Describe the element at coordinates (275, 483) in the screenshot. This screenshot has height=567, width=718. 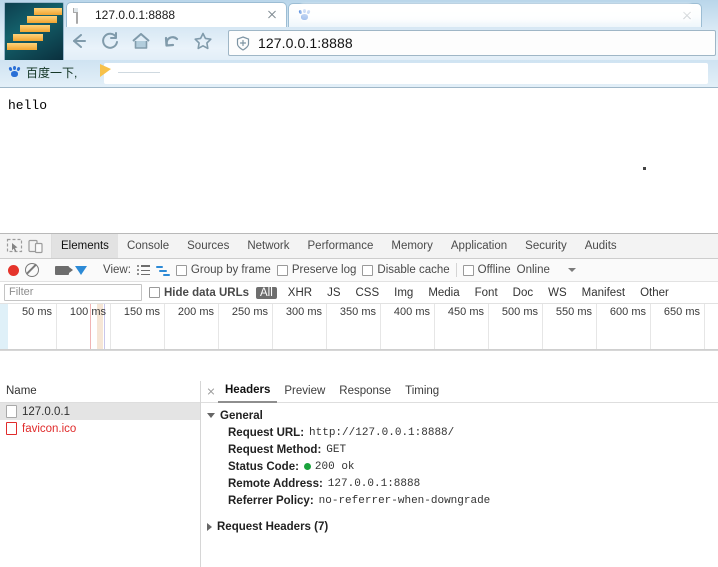
I see `header-key: Remote Address:` at that location.